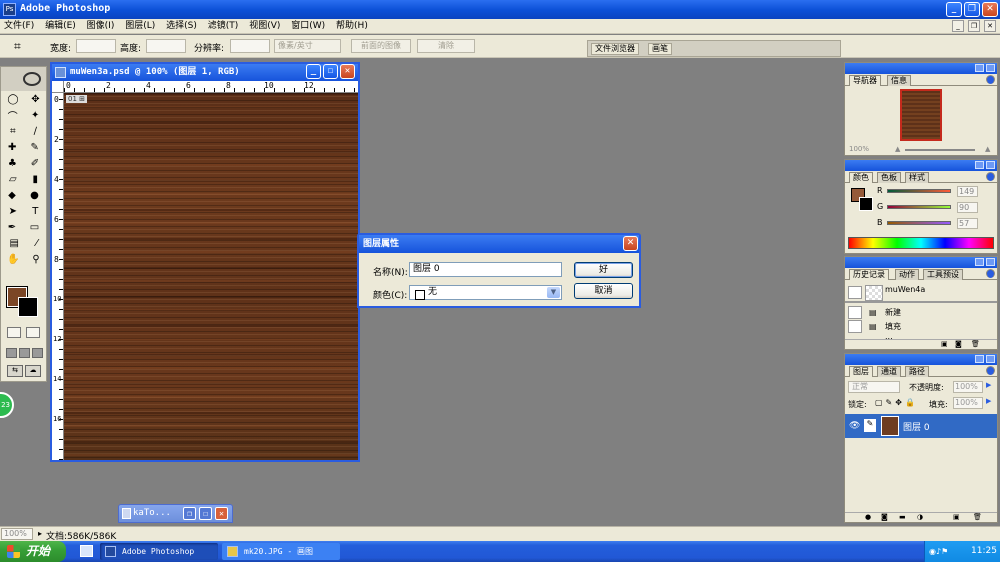 This screenshot has height=562, width=1000. Describe the element at coordinates (32, 79) in the screenshot. I see `adobe-eye-icon` at that location.